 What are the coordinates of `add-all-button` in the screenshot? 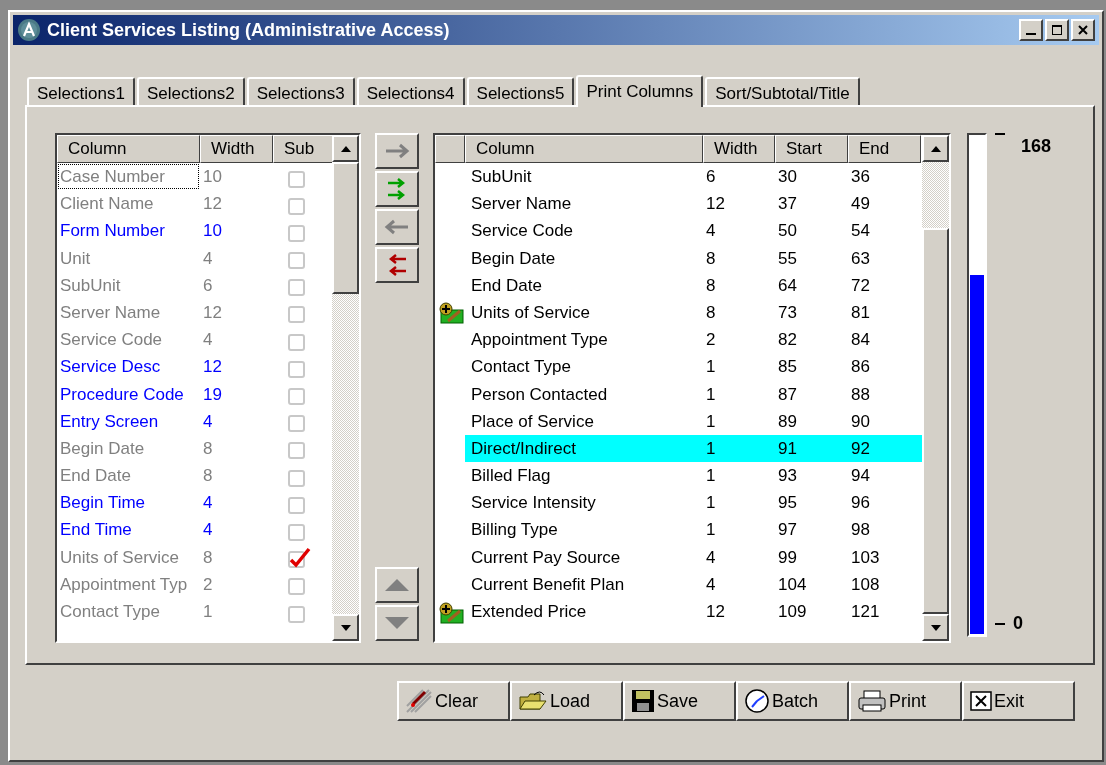 It's located at (397, 189).